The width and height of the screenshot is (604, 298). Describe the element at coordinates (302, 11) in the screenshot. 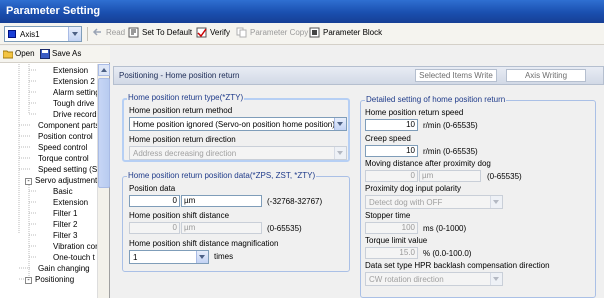

I see `window-title: Parameter Setting` at that location.